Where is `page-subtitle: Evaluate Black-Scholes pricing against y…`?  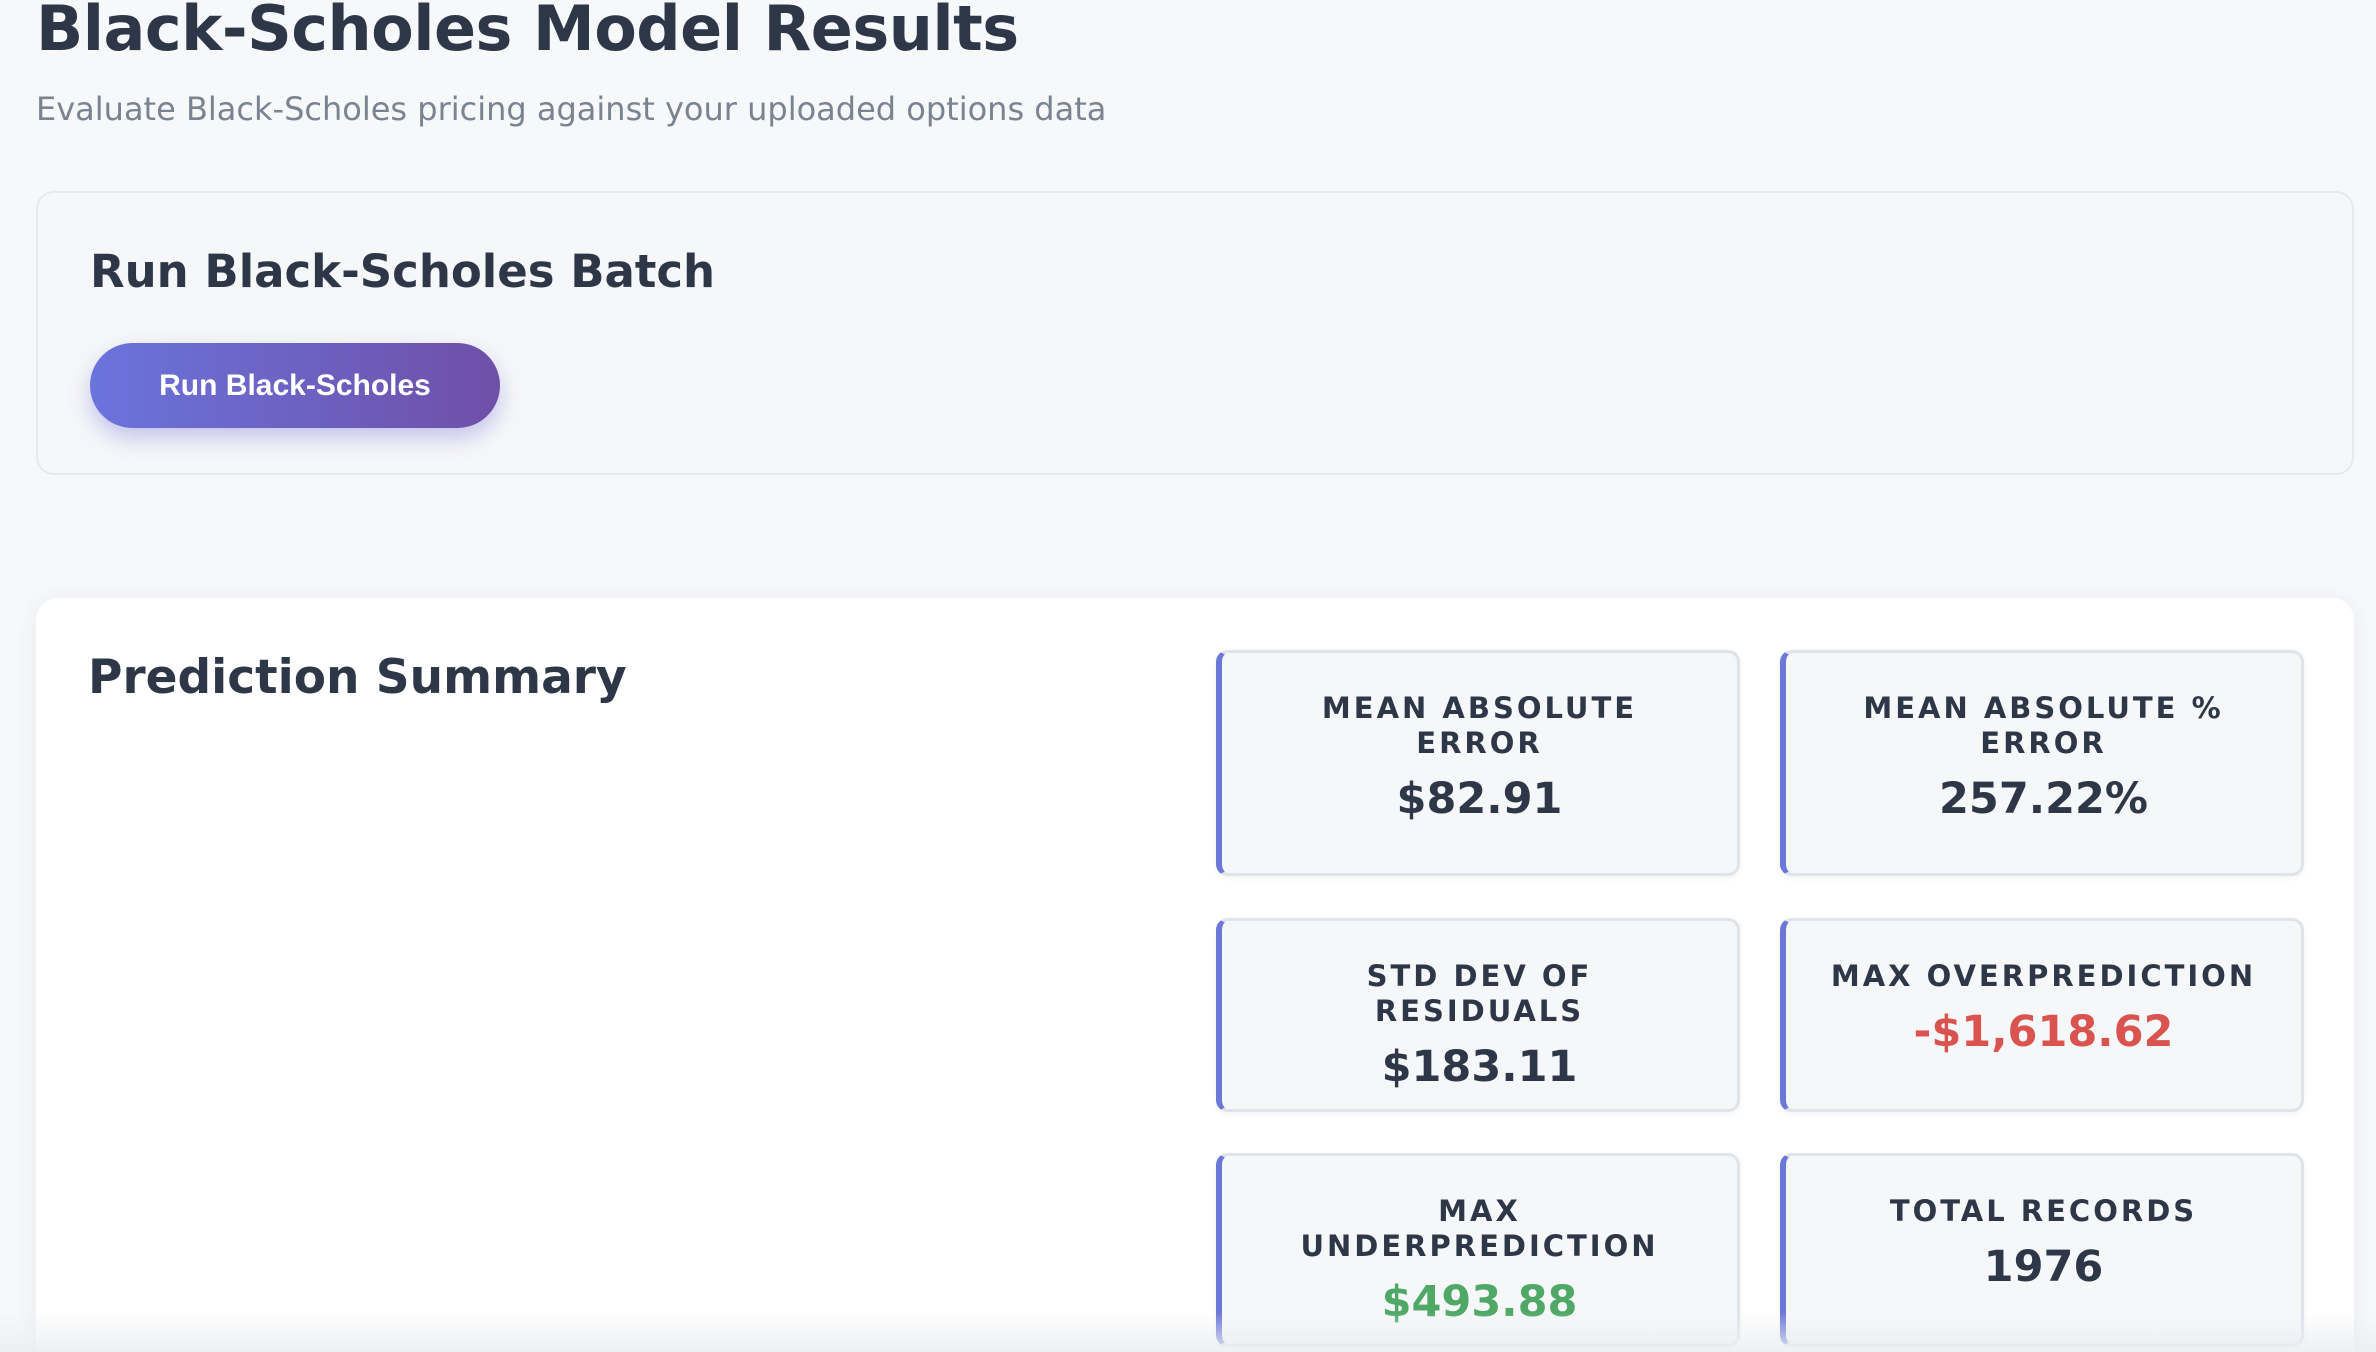
page-subtitle: Evaluate Black-Scholes pricing against y… is located at coordinates (571, 109).